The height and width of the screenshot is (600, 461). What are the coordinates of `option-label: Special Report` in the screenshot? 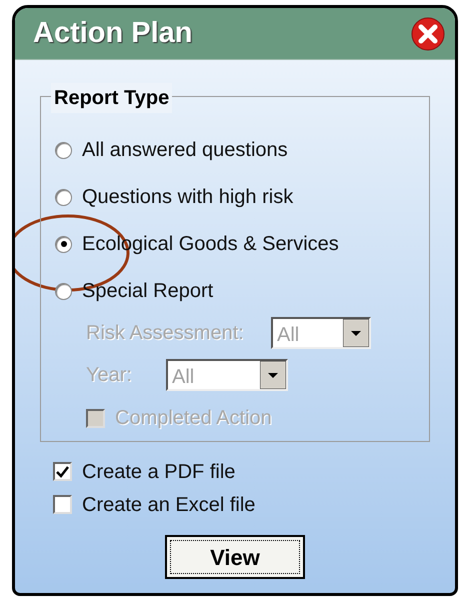 It's located at (148, 291).